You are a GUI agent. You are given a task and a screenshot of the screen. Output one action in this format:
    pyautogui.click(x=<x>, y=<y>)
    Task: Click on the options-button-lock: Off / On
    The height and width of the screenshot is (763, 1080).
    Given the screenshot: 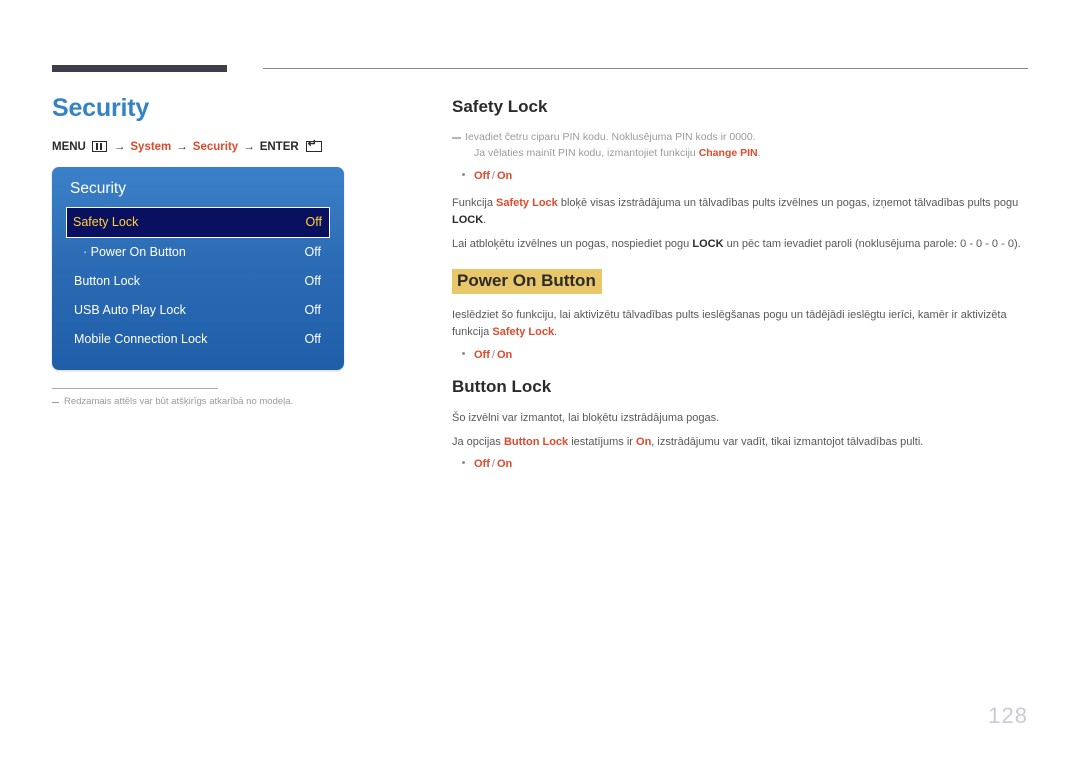 What is the action you would take?
    pyautogui.click(x=746, y=464)
    